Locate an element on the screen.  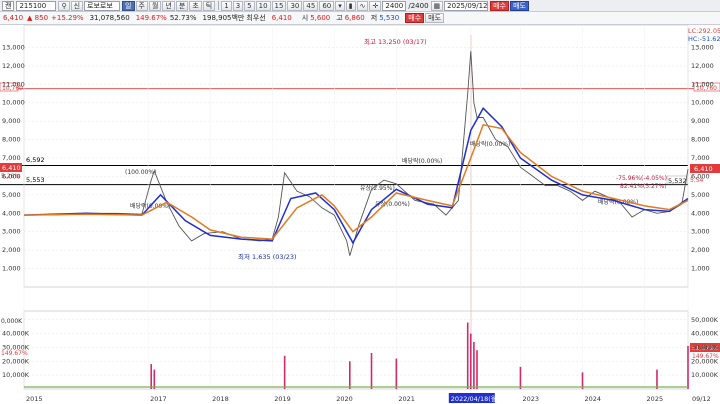
cursor-icon: ✛ is located at coordinates (375, 5).